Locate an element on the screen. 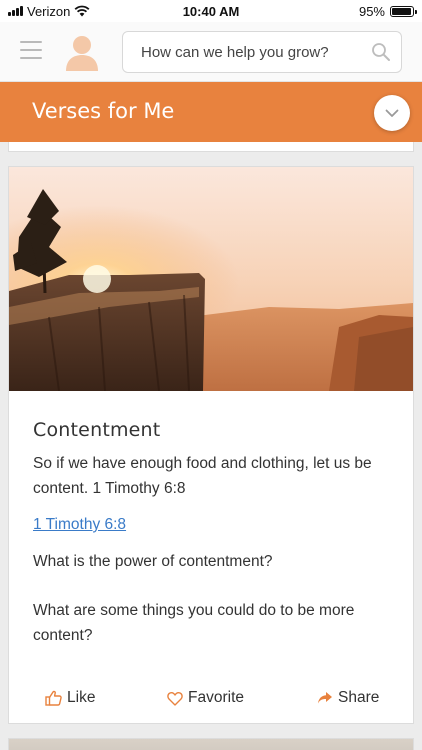  status-left: Verizon is located at coordinates (49, 11).